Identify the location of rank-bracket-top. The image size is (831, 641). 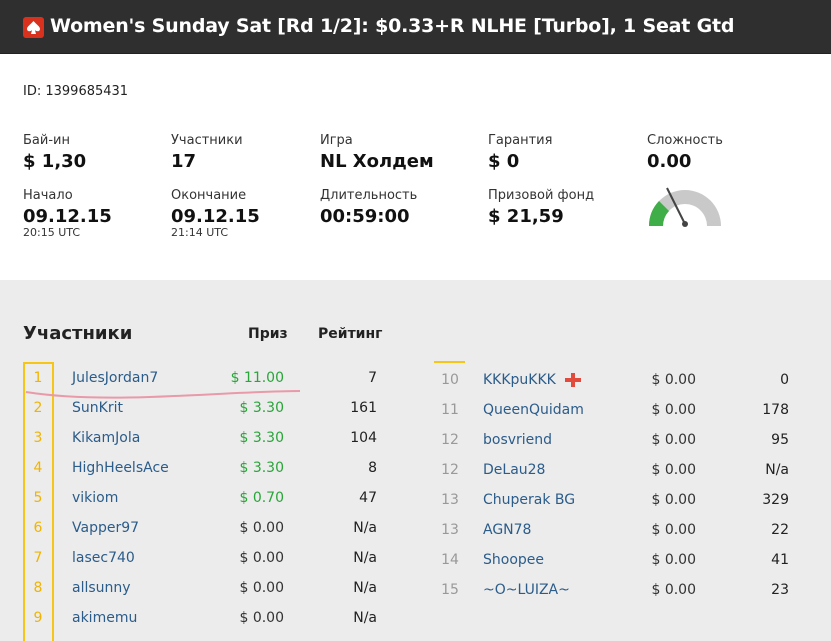
(38, 363).